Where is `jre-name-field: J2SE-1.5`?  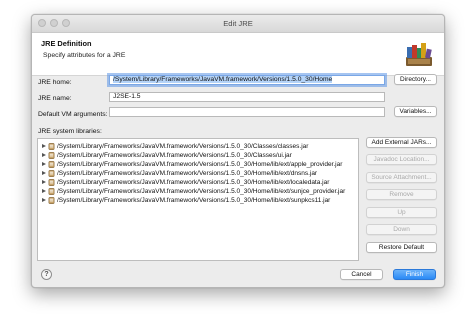 jre-name-field: J2SE-1.5 is located at coordinates (247, 97).